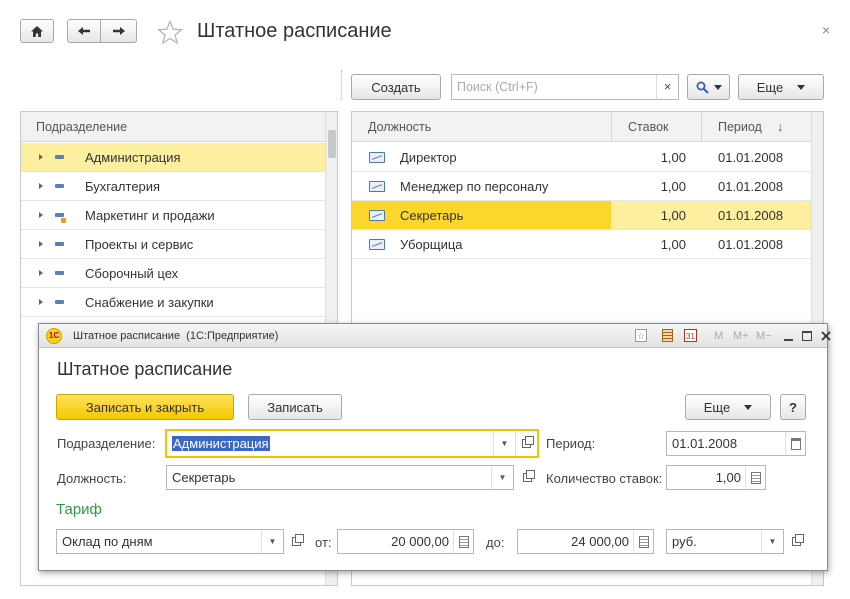 The image size is (850, 599). I want to click on tariff-type-value: Оклад по дням, so click(107, 541).